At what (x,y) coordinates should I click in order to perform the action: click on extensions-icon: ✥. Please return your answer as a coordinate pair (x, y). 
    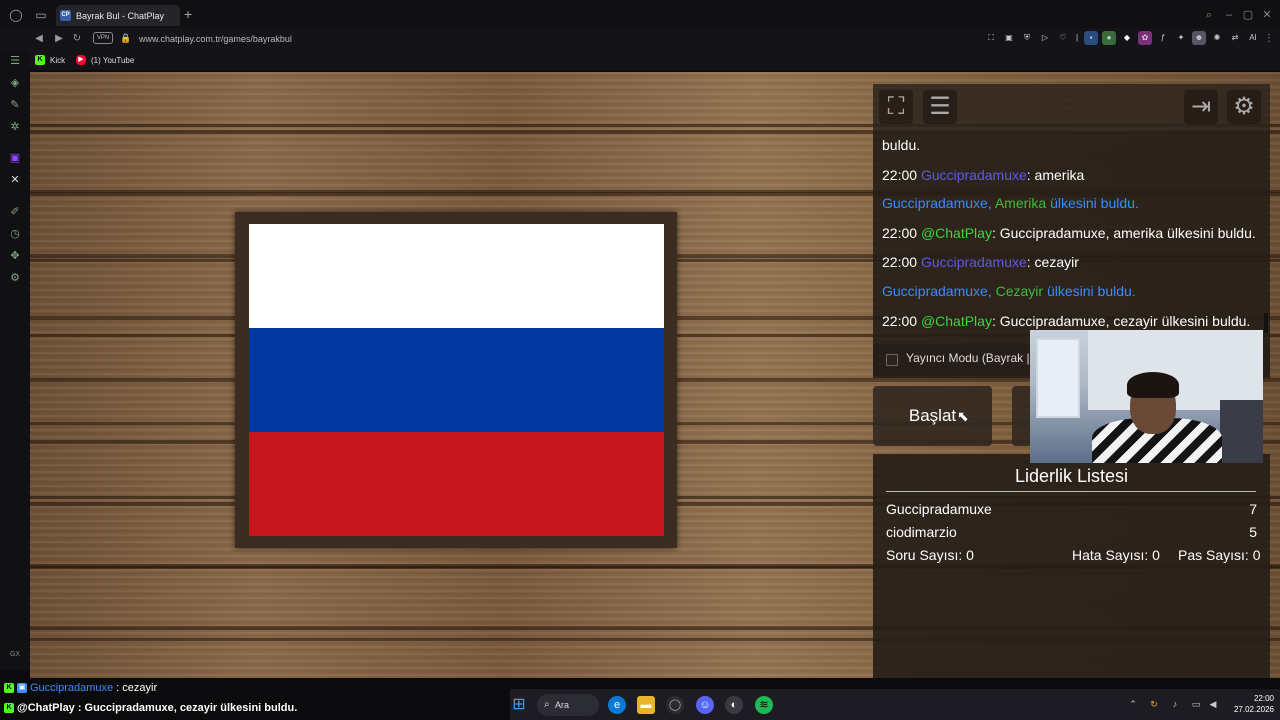
    Looking at the image, I should click on (15, 256).